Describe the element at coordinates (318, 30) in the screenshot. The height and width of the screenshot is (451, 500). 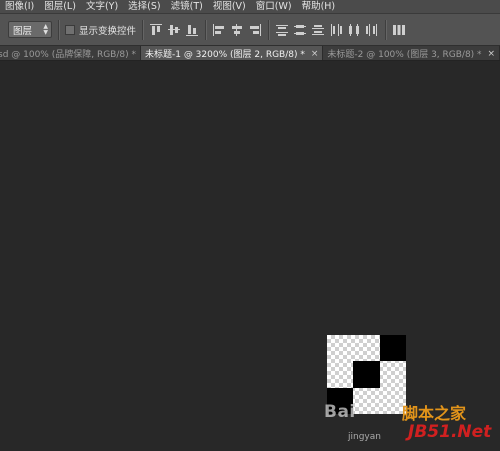
I see `distribute-bottom-icon` at that location.